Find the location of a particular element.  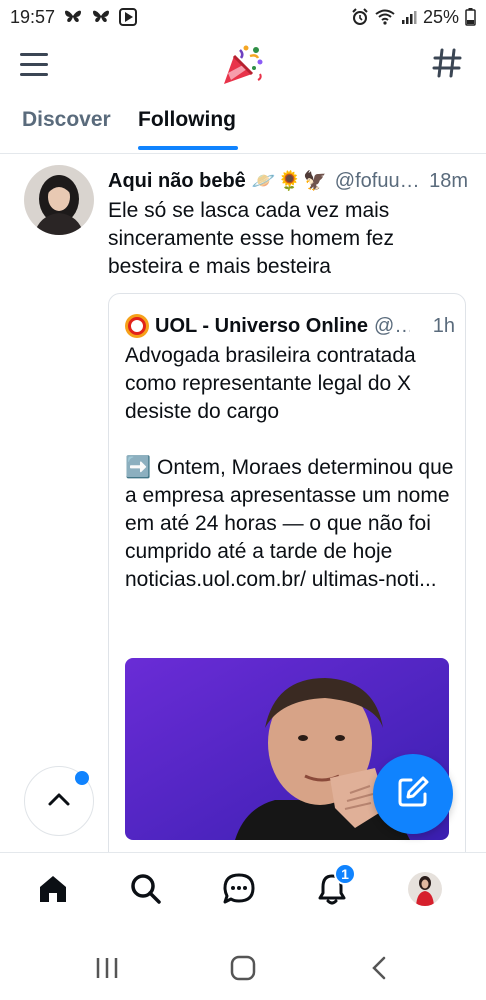

party-popper-icon is located at coordinates (243, 65).